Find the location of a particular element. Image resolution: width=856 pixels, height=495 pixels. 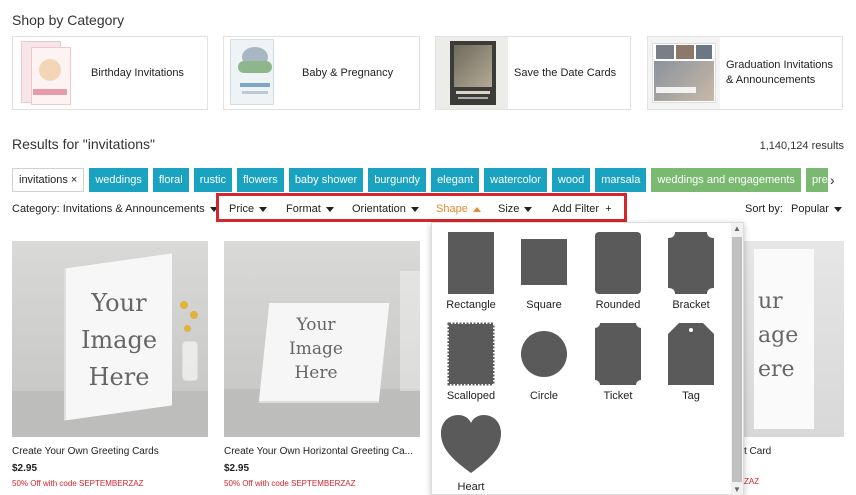

caret-down-icon is located at coordinates (837, 209).